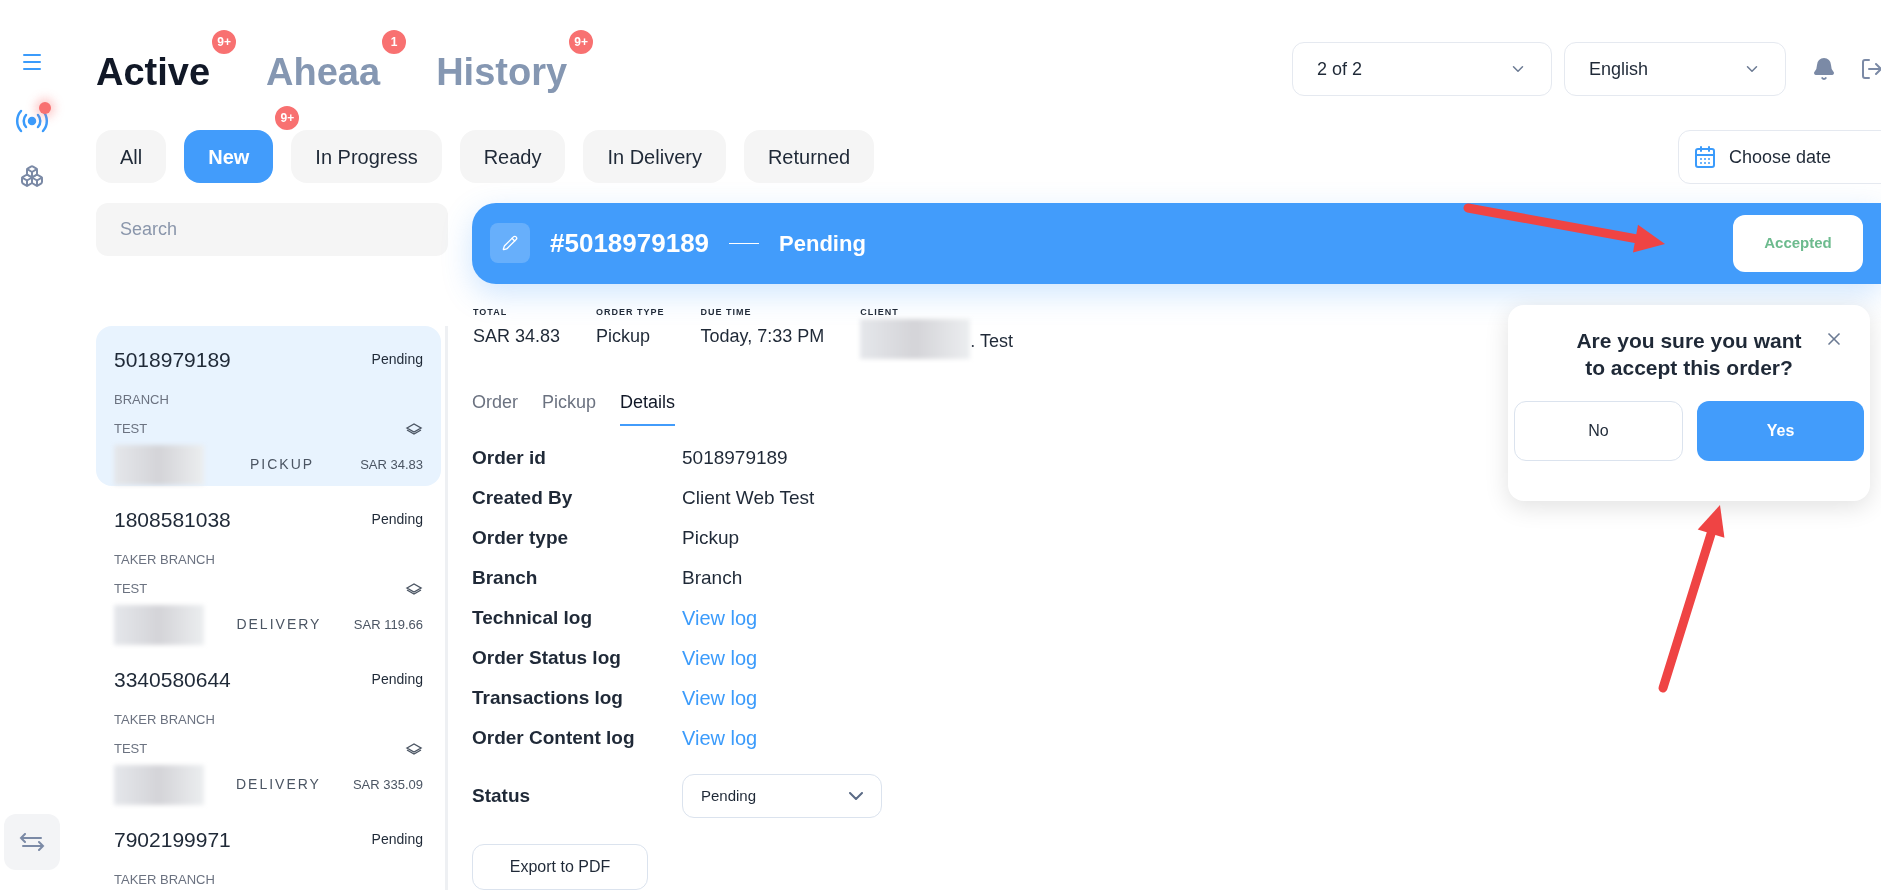 The height and width of the screenshot is (890, 1881). Describe the element at coordinates (512, 156) in the screenshot. I see `filter-chip: Ready` at that location.